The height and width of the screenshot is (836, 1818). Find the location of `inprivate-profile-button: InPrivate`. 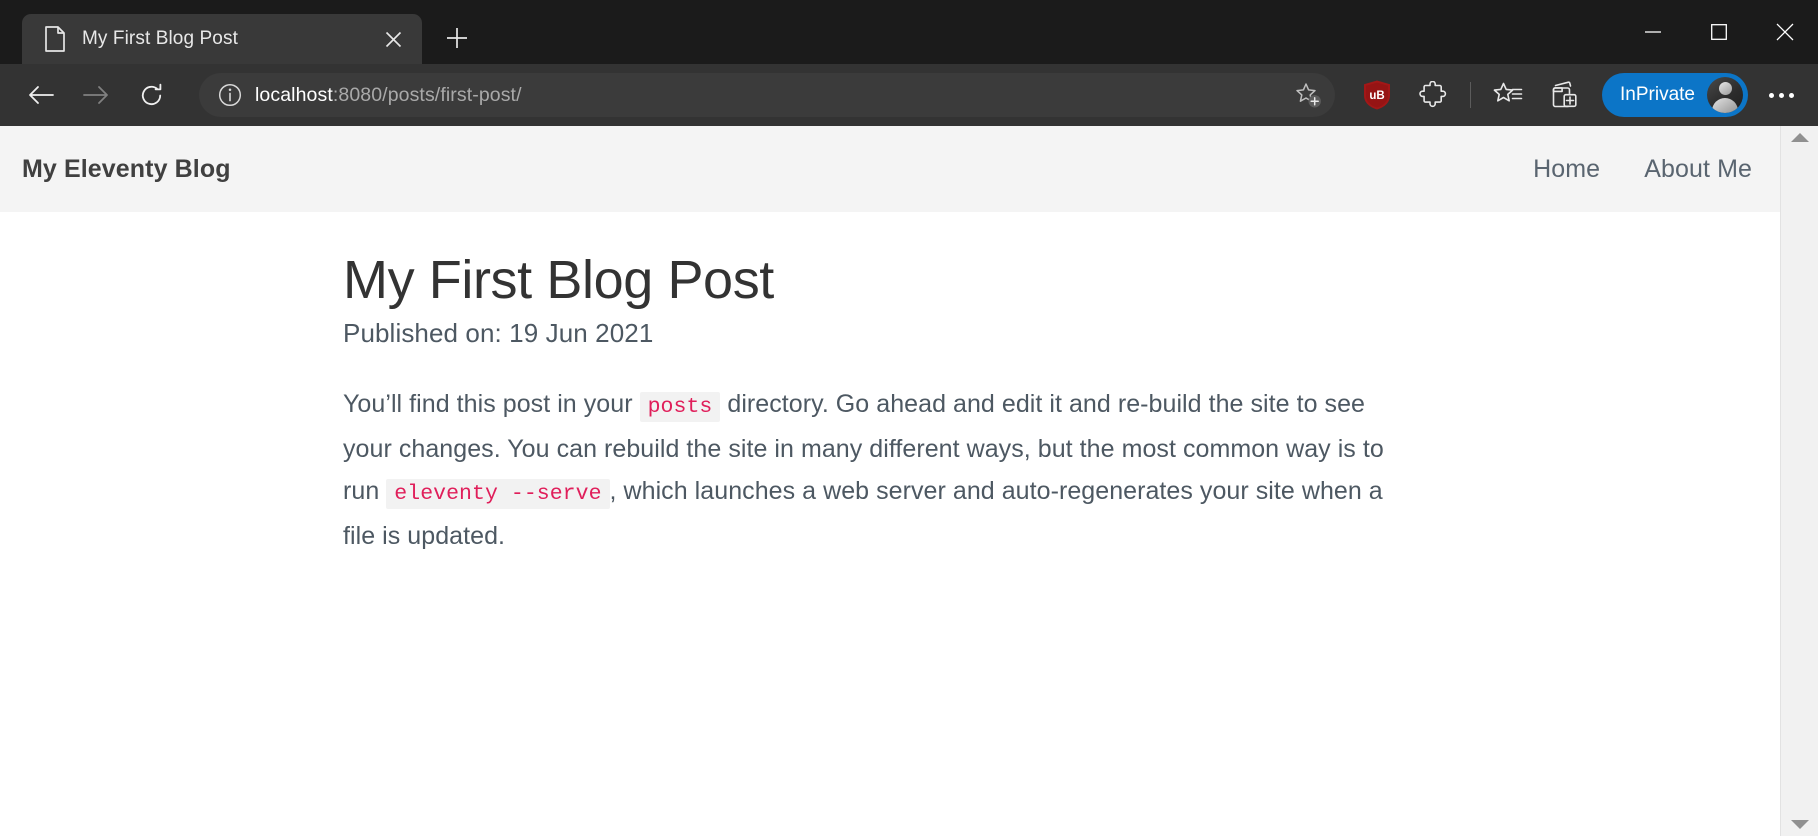

inprivate-profile-button: InPrivate is located at coordinates (1675, 95).